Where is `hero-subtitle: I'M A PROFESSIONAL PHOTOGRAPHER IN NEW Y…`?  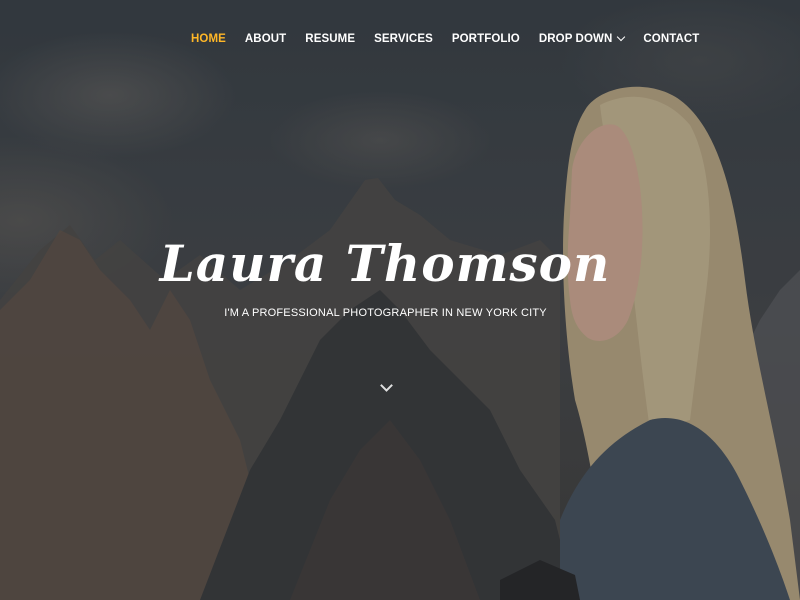 hero-subtitle: I'M A PROFESSIONAL PHOTOGRAPHER IN NEW Y… is located at coordinates (385, 313).